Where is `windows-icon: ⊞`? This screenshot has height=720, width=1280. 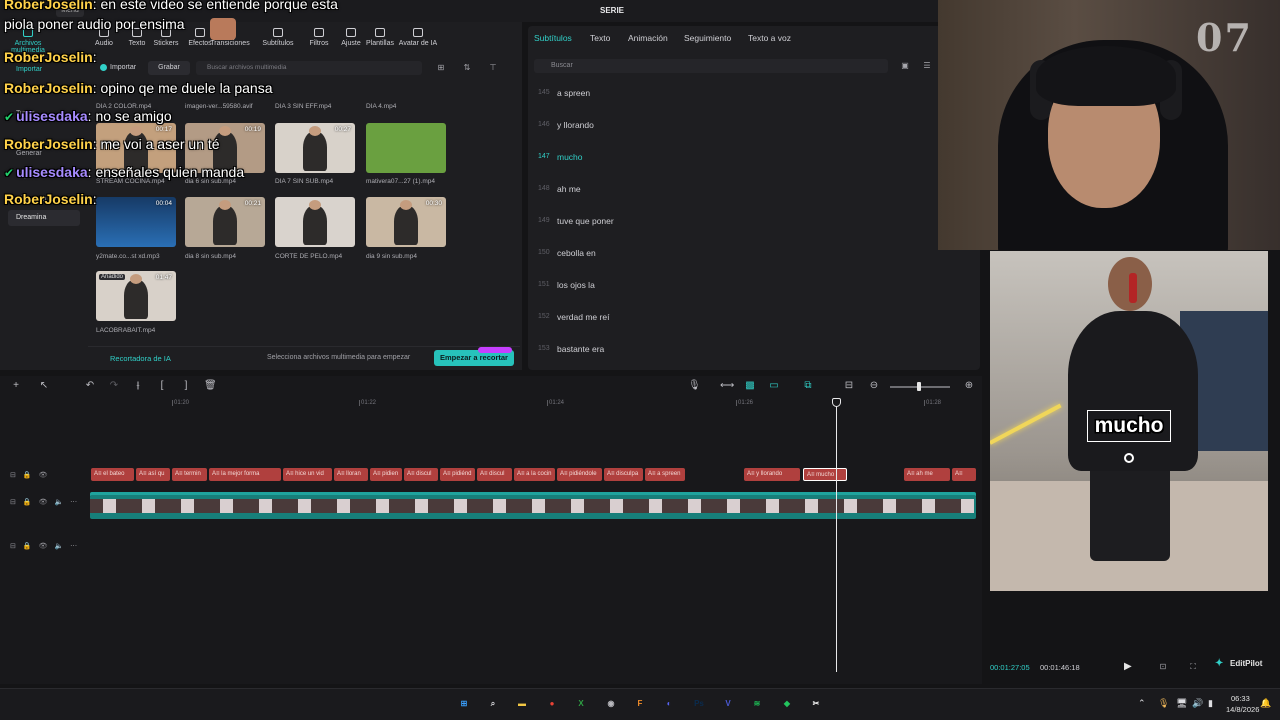 windows-icon: ⊞ is located at coordinates (464, 704).